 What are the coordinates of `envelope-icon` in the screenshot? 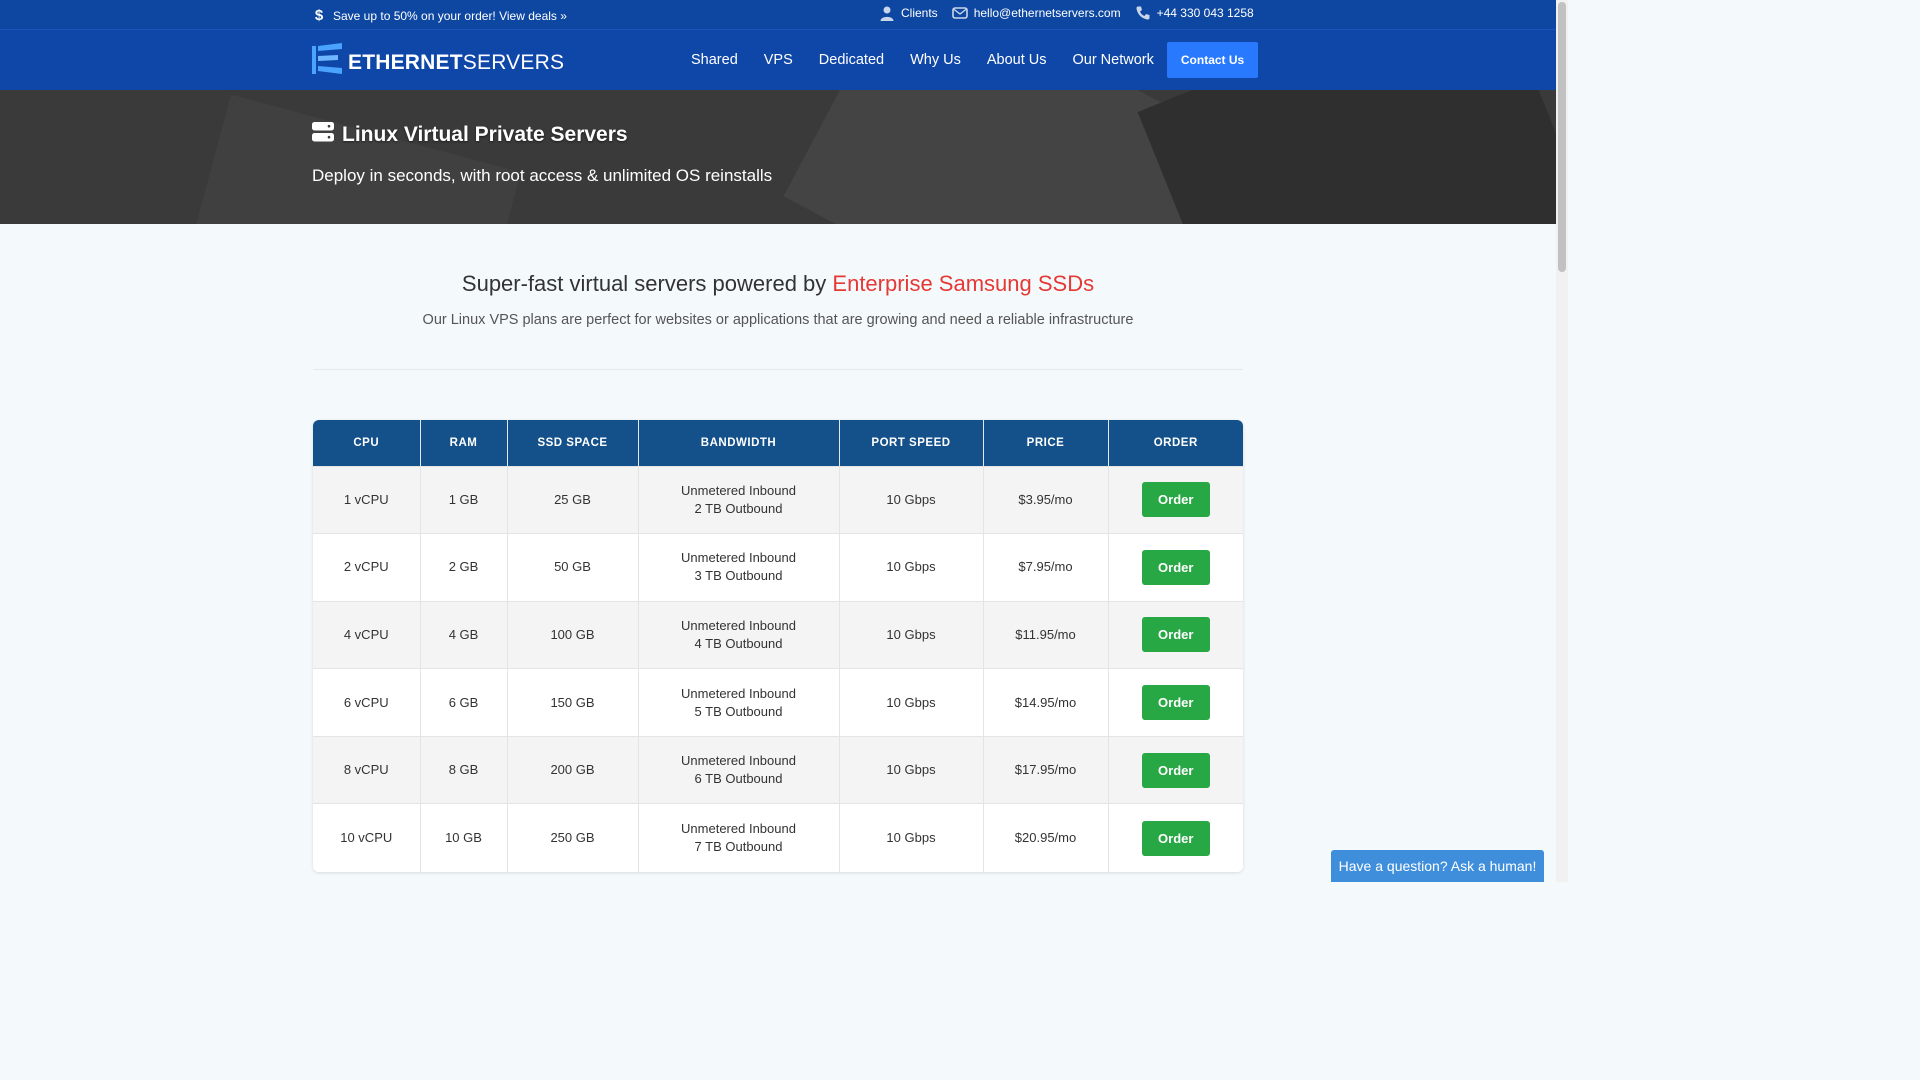 It's located at (959, 13).